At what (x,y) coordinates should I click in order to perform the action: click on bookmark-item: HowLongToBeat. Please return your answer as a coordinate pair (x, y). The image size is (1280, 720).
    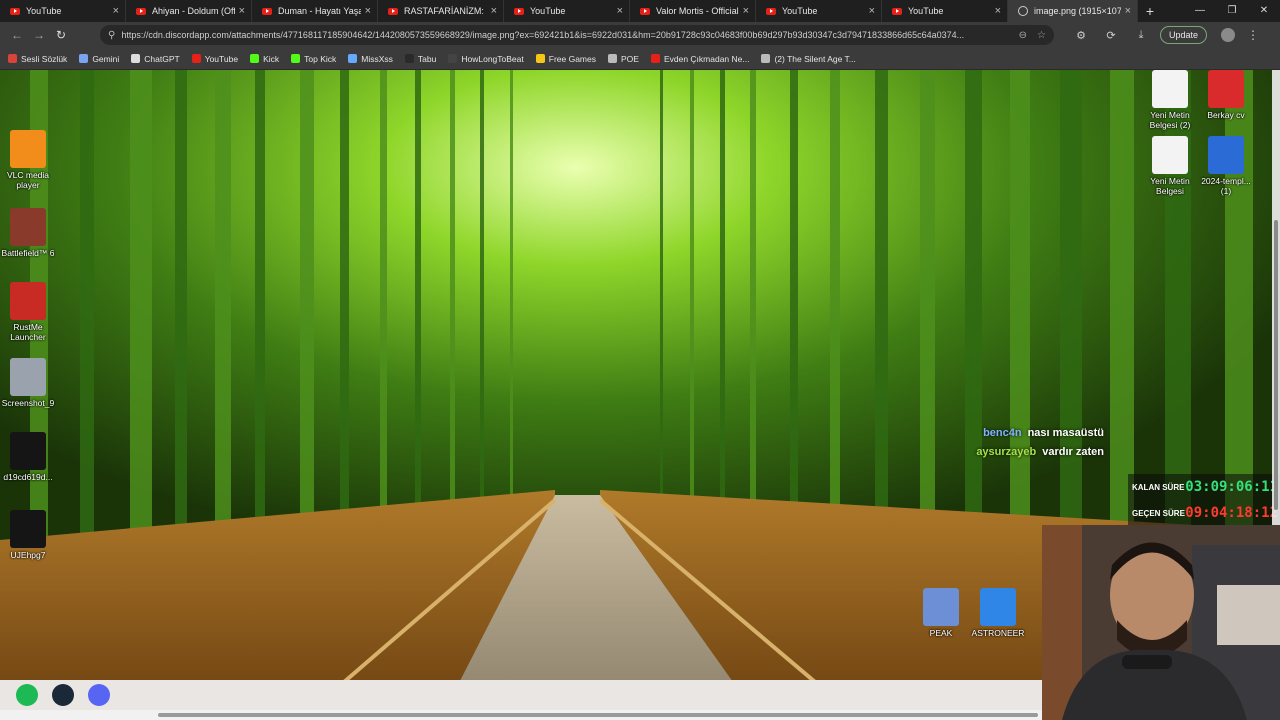
    Looking at the image, I should click on (486, 58).